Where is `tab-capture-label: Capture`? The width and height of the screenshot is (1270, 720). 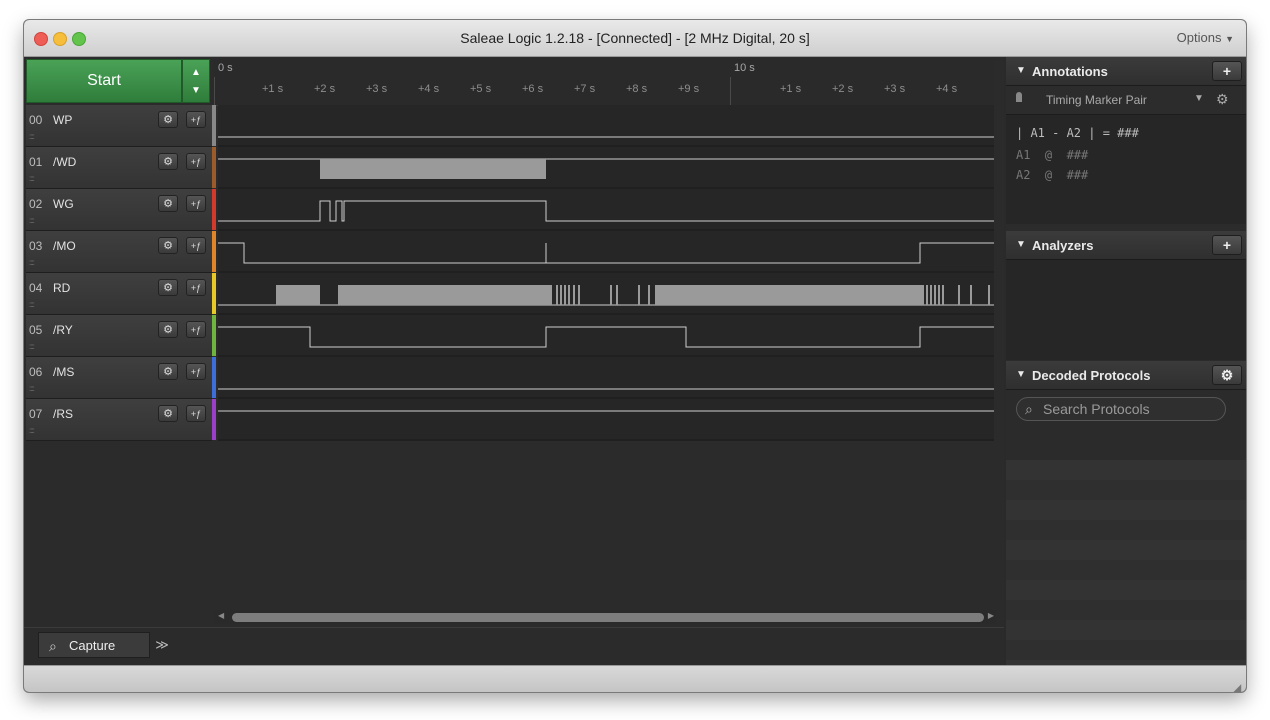 tab-capture-label: Capture is located at coordinates (92, 645).